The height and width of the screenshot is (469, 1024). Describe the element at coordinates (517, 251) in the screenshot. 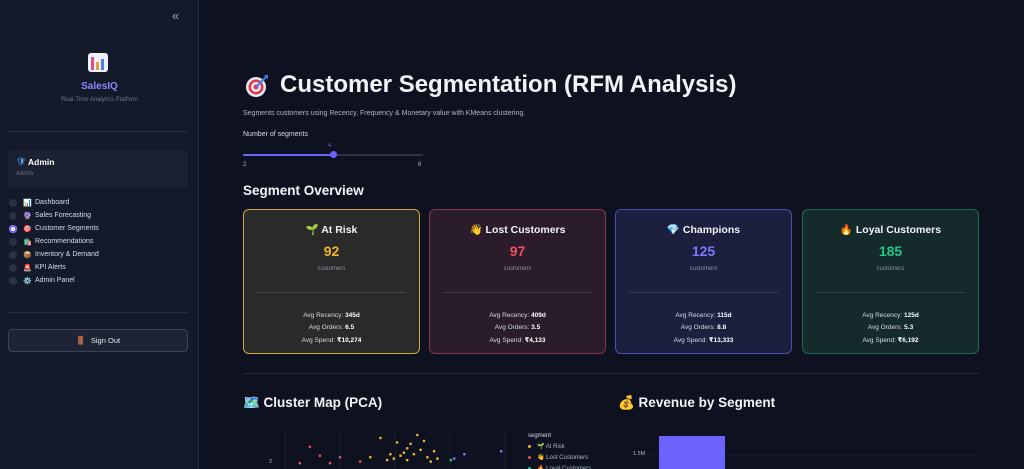

I see `segment-count: 97` at that location.